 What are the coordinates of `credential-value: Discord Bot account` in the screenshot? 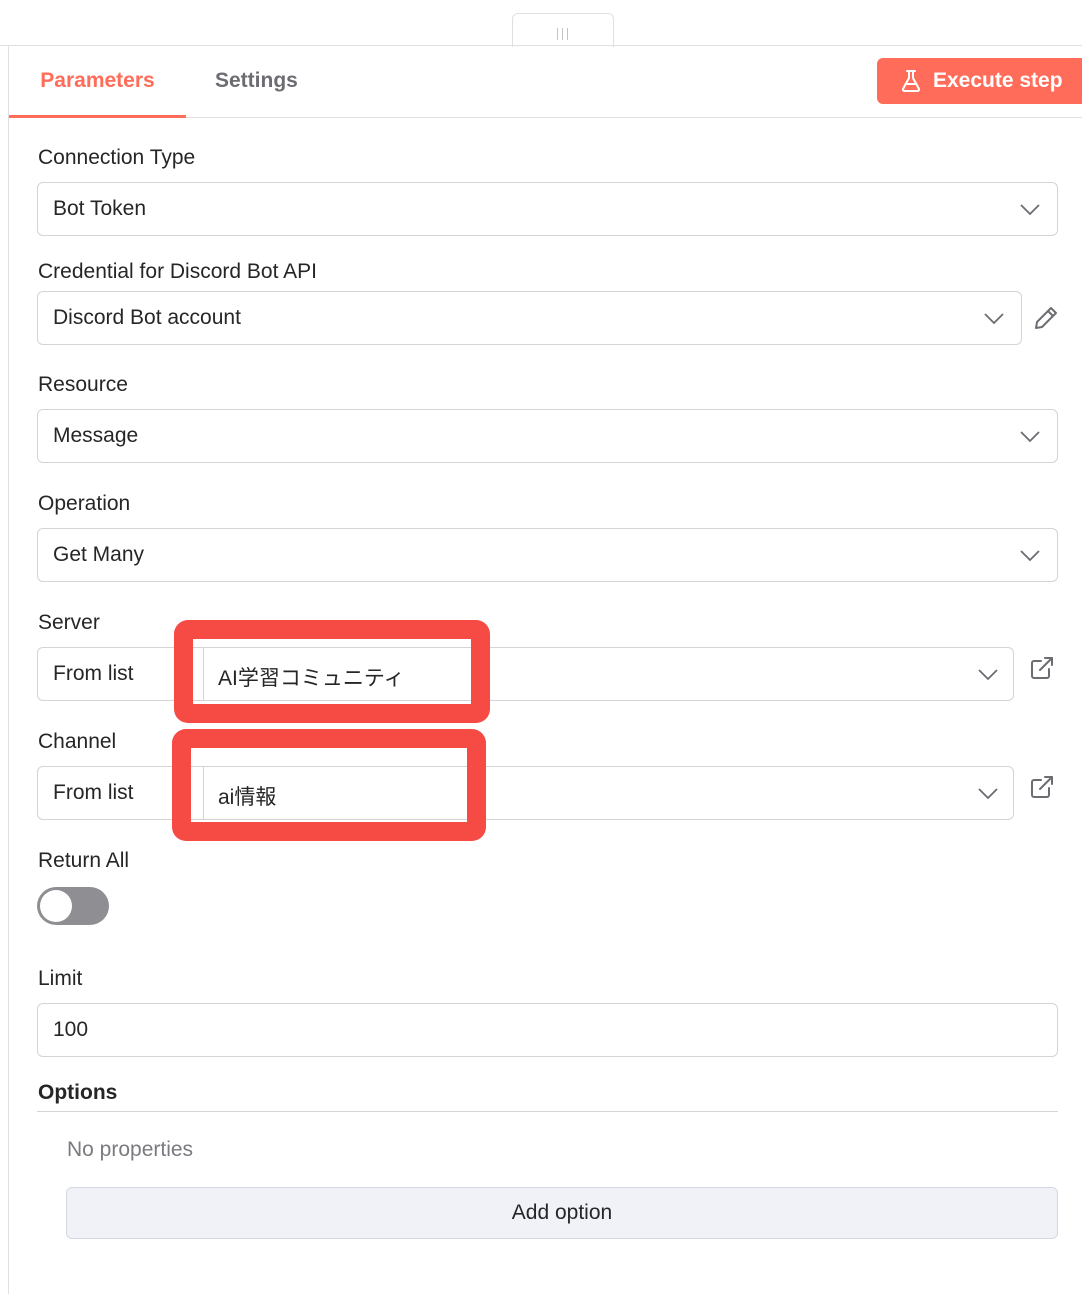 It's located at (147, 317).